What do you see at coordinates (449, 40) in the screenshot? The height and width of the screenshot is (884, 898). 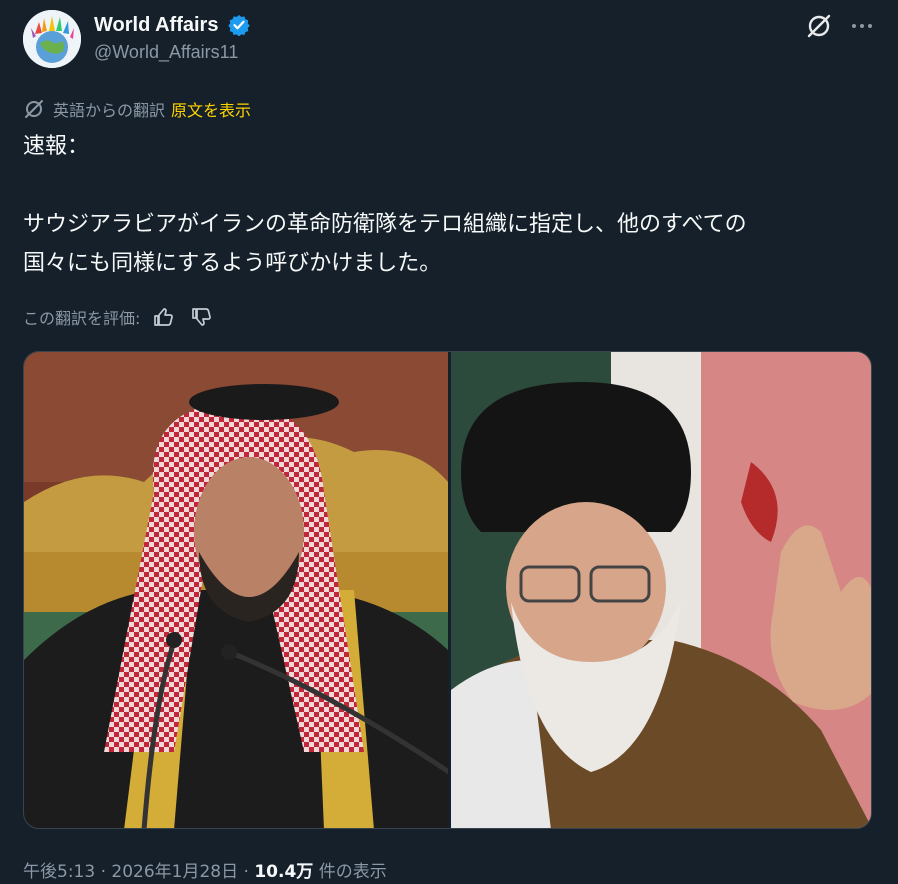 I see `tweet-header: World Affairs @World_Affairs11` at bounding box center [449, 40].